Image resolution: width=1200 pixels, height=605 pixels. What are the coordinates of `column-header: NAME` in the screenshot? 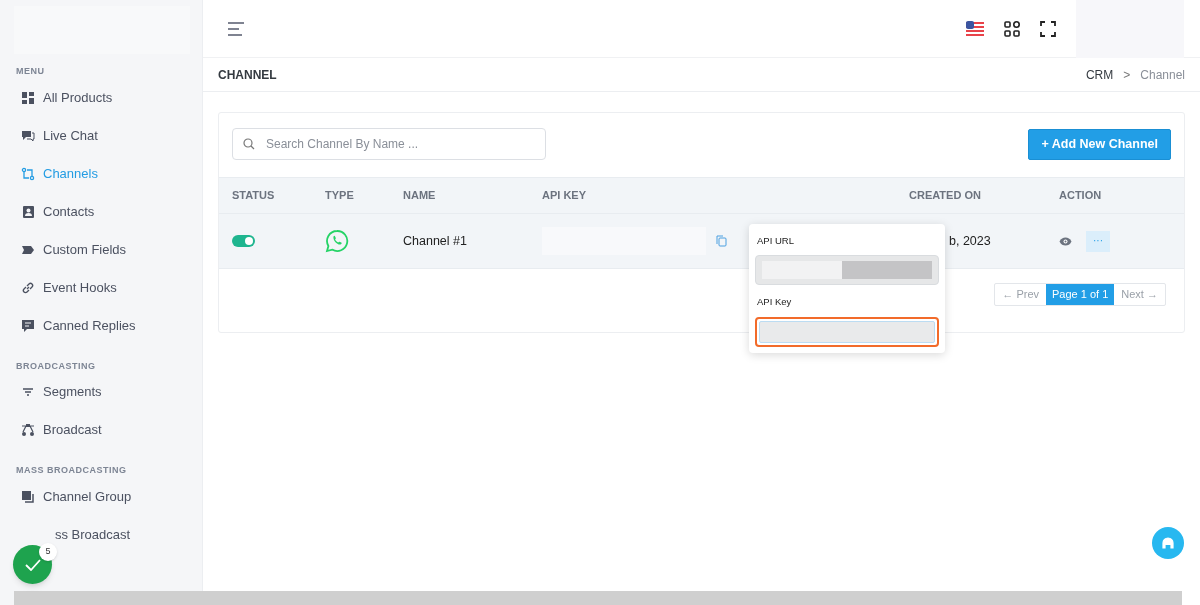 It's located at (419, 195).